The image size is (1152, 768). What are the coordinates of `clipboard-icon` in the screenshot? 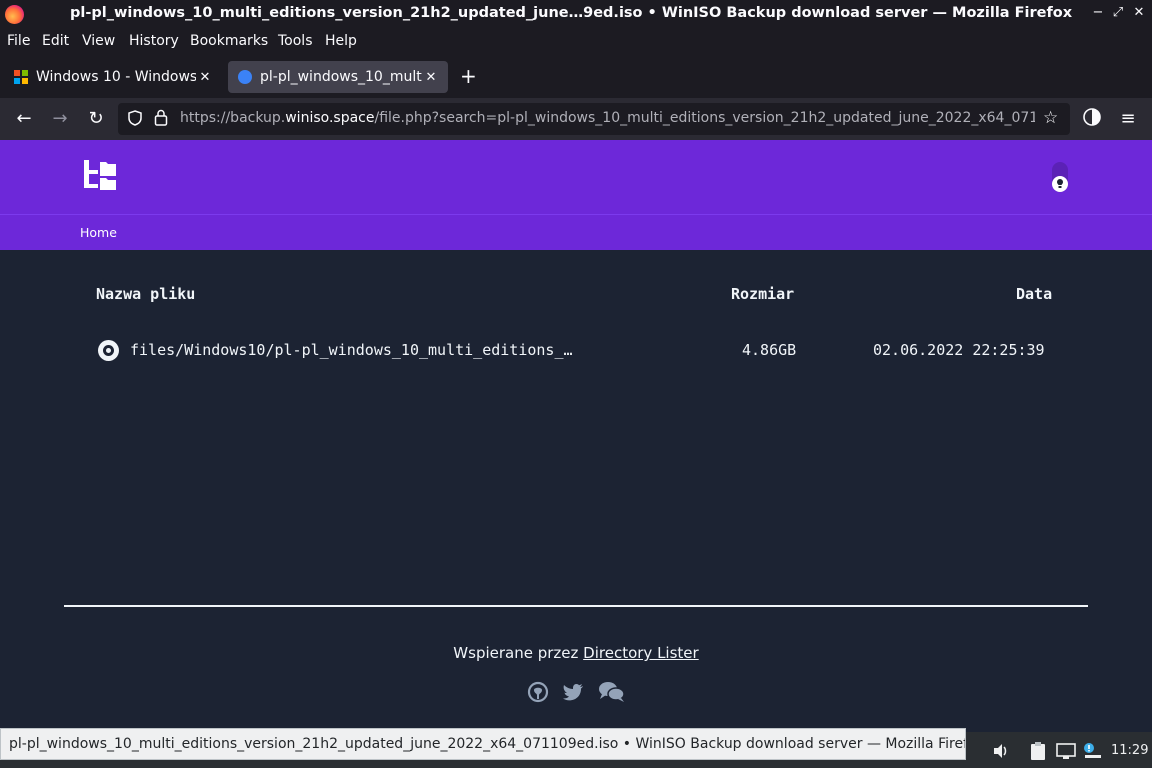 It's located at (1038, 751).